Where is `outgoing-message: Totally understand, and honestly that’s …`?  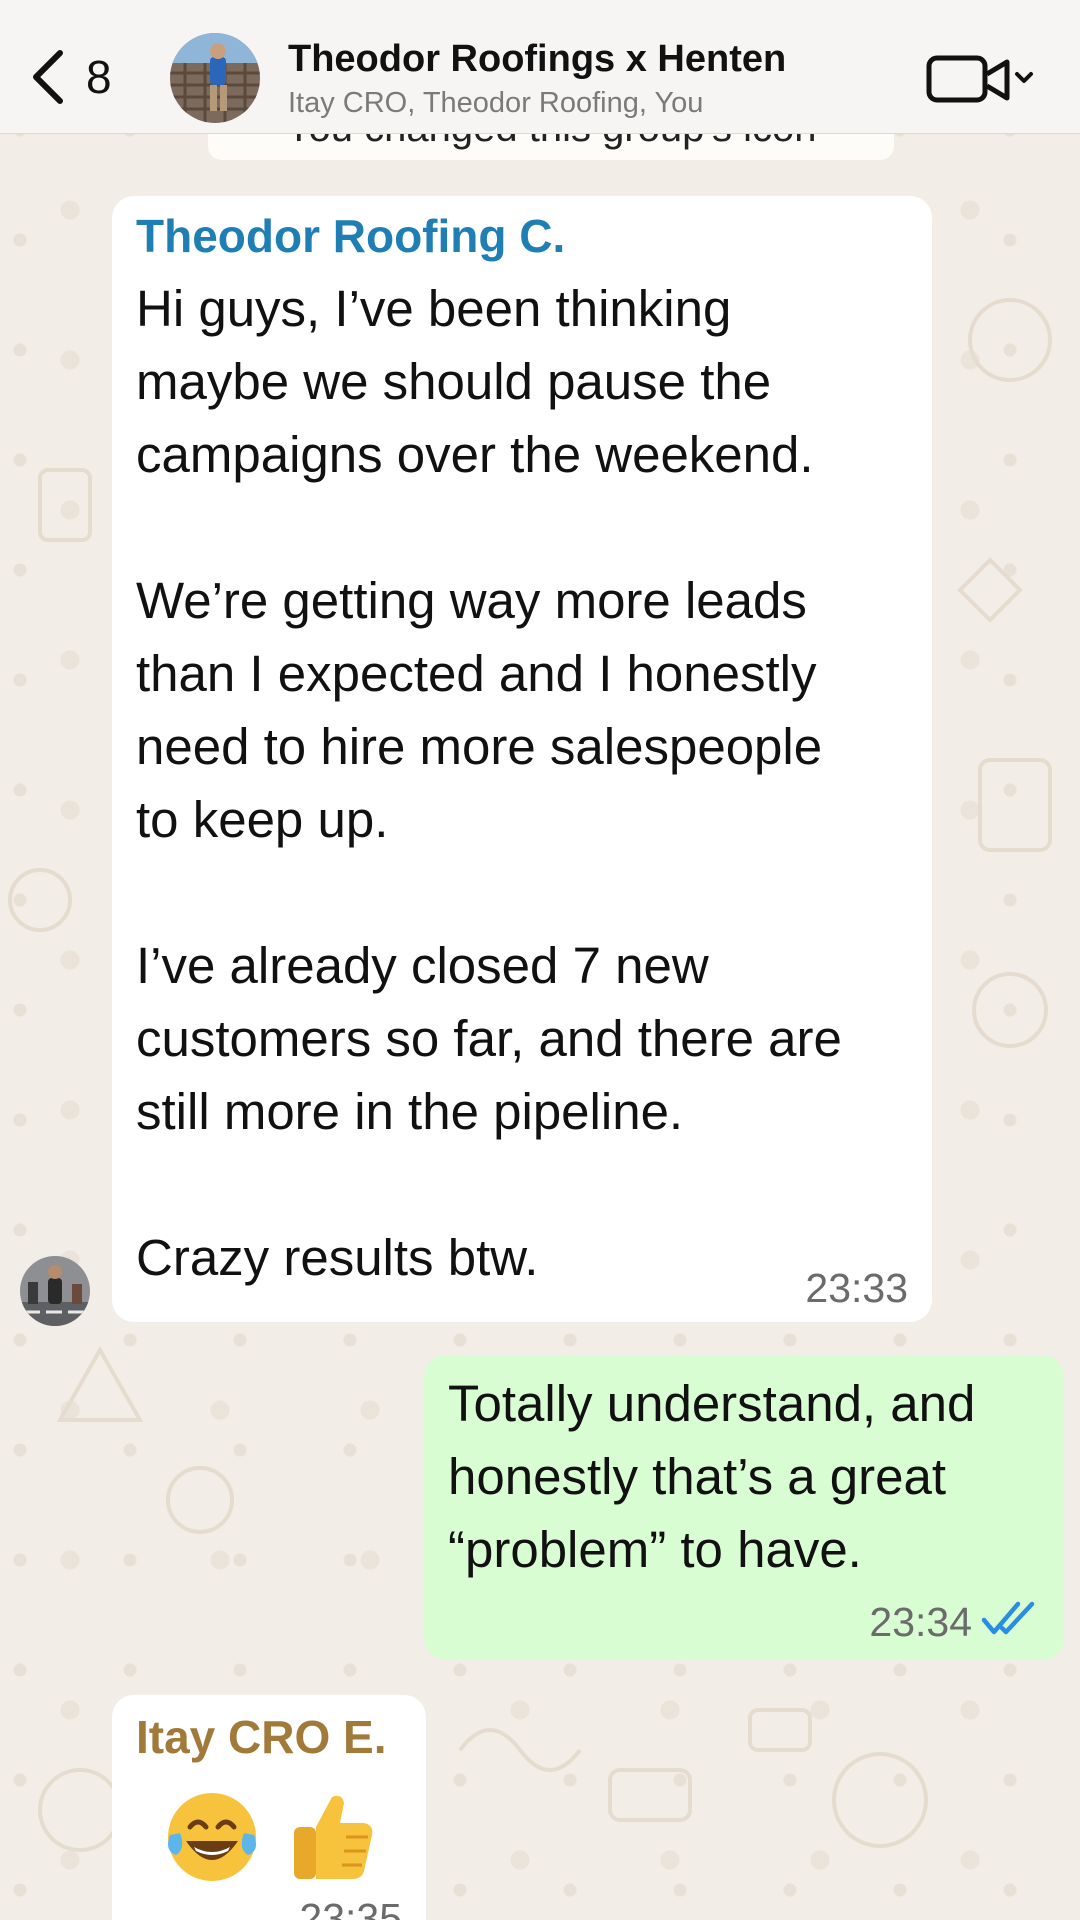 outgoing-message: Totally understand, and honestly that’s … is located at coordinates (744, 1507).